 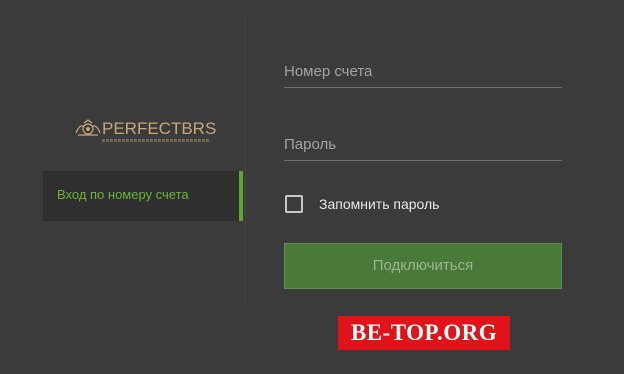 I want to click on brand-logo: PERFECTBRS, so click(x=145, y=132).